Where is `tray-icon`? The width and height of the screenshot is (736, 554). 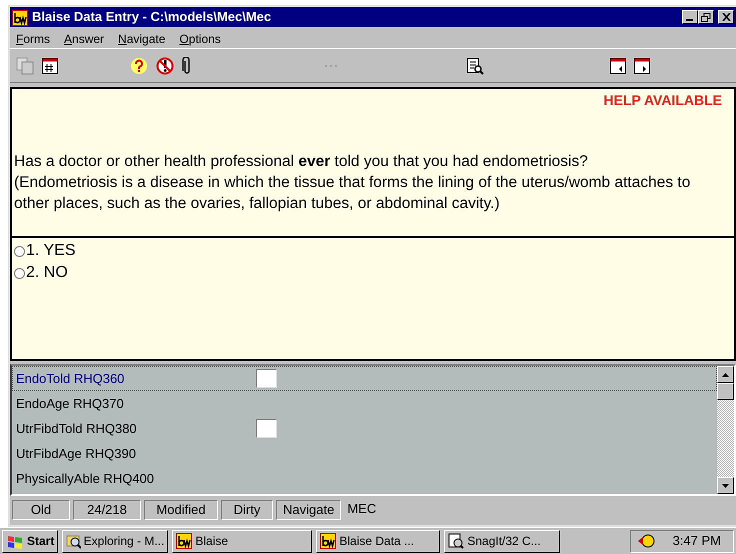
tray-icon is located at coordinates (645, 541).